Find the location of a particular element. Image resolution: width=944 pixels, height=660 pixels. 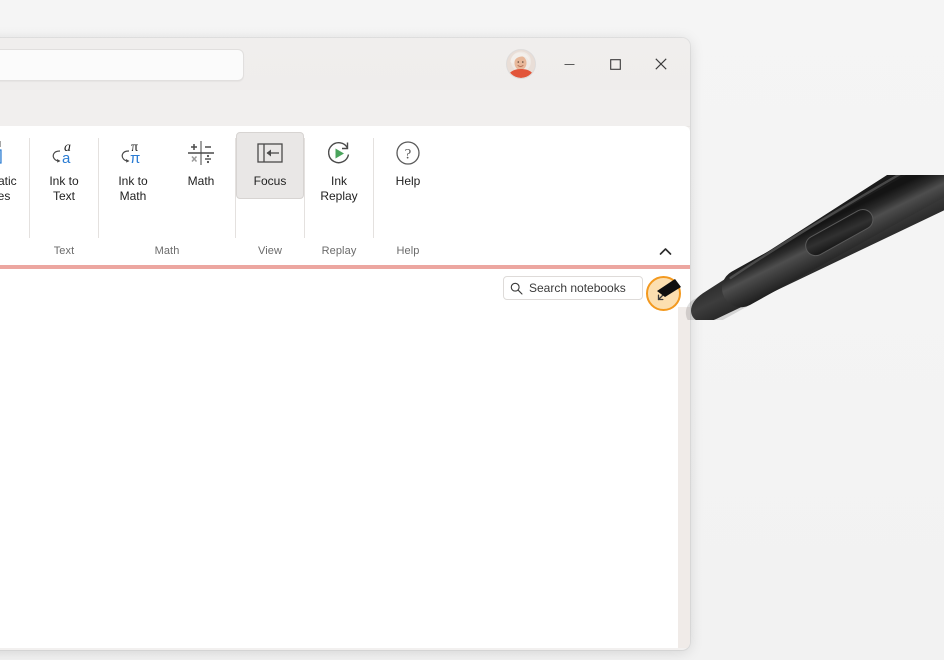

ribbon-group-math: π π Ink to Math Math Math is located at coordinates (167, 196).